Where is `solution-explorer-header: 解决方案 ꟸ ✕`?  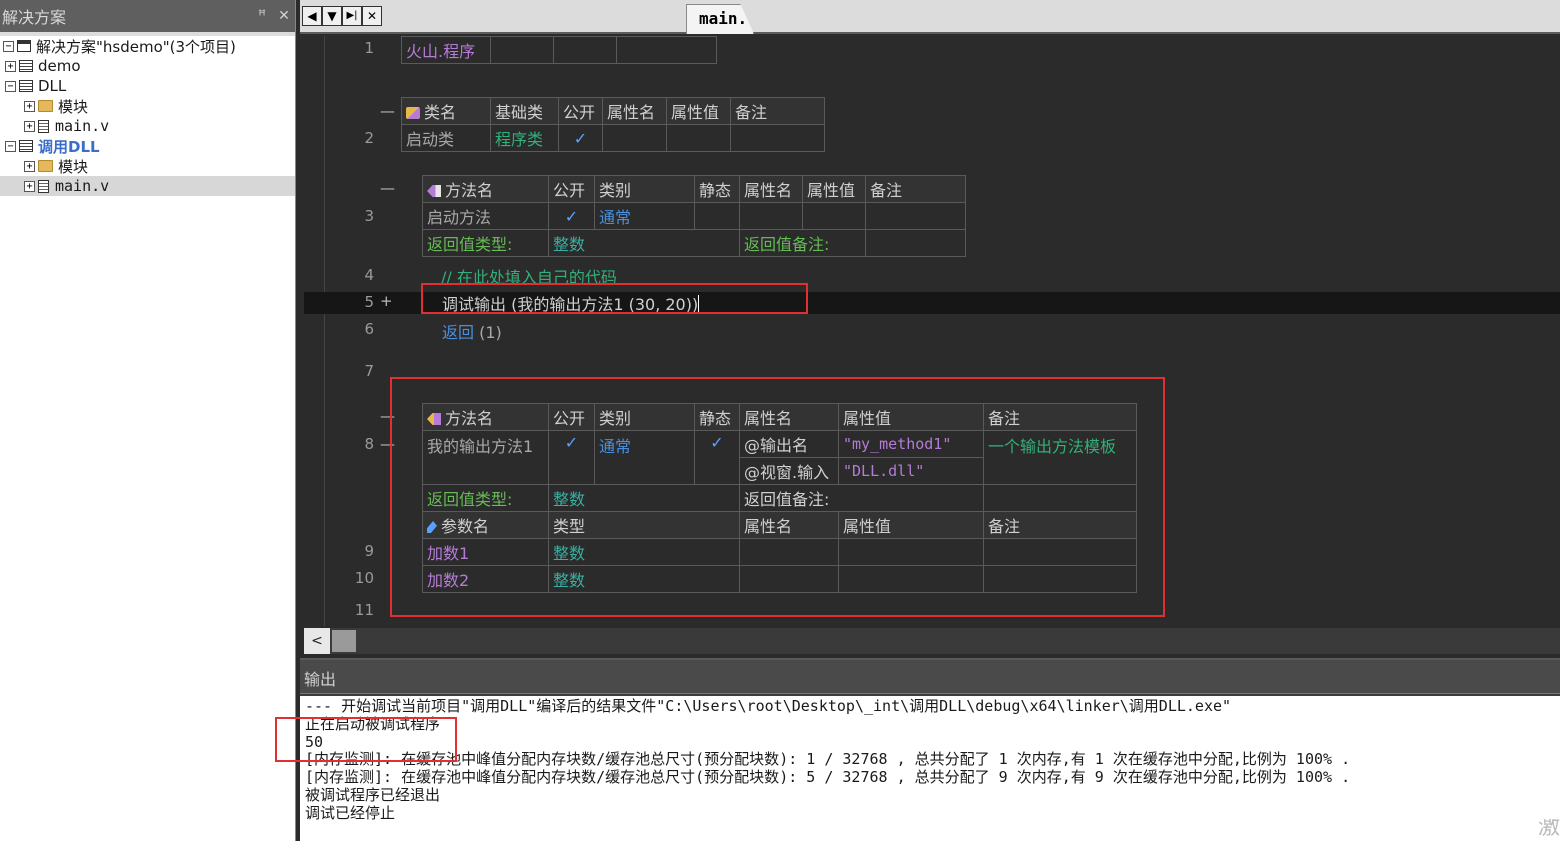 solution-explorer-header: 解决方案 ꟸ ✕ is located at coordinates (147, 16).